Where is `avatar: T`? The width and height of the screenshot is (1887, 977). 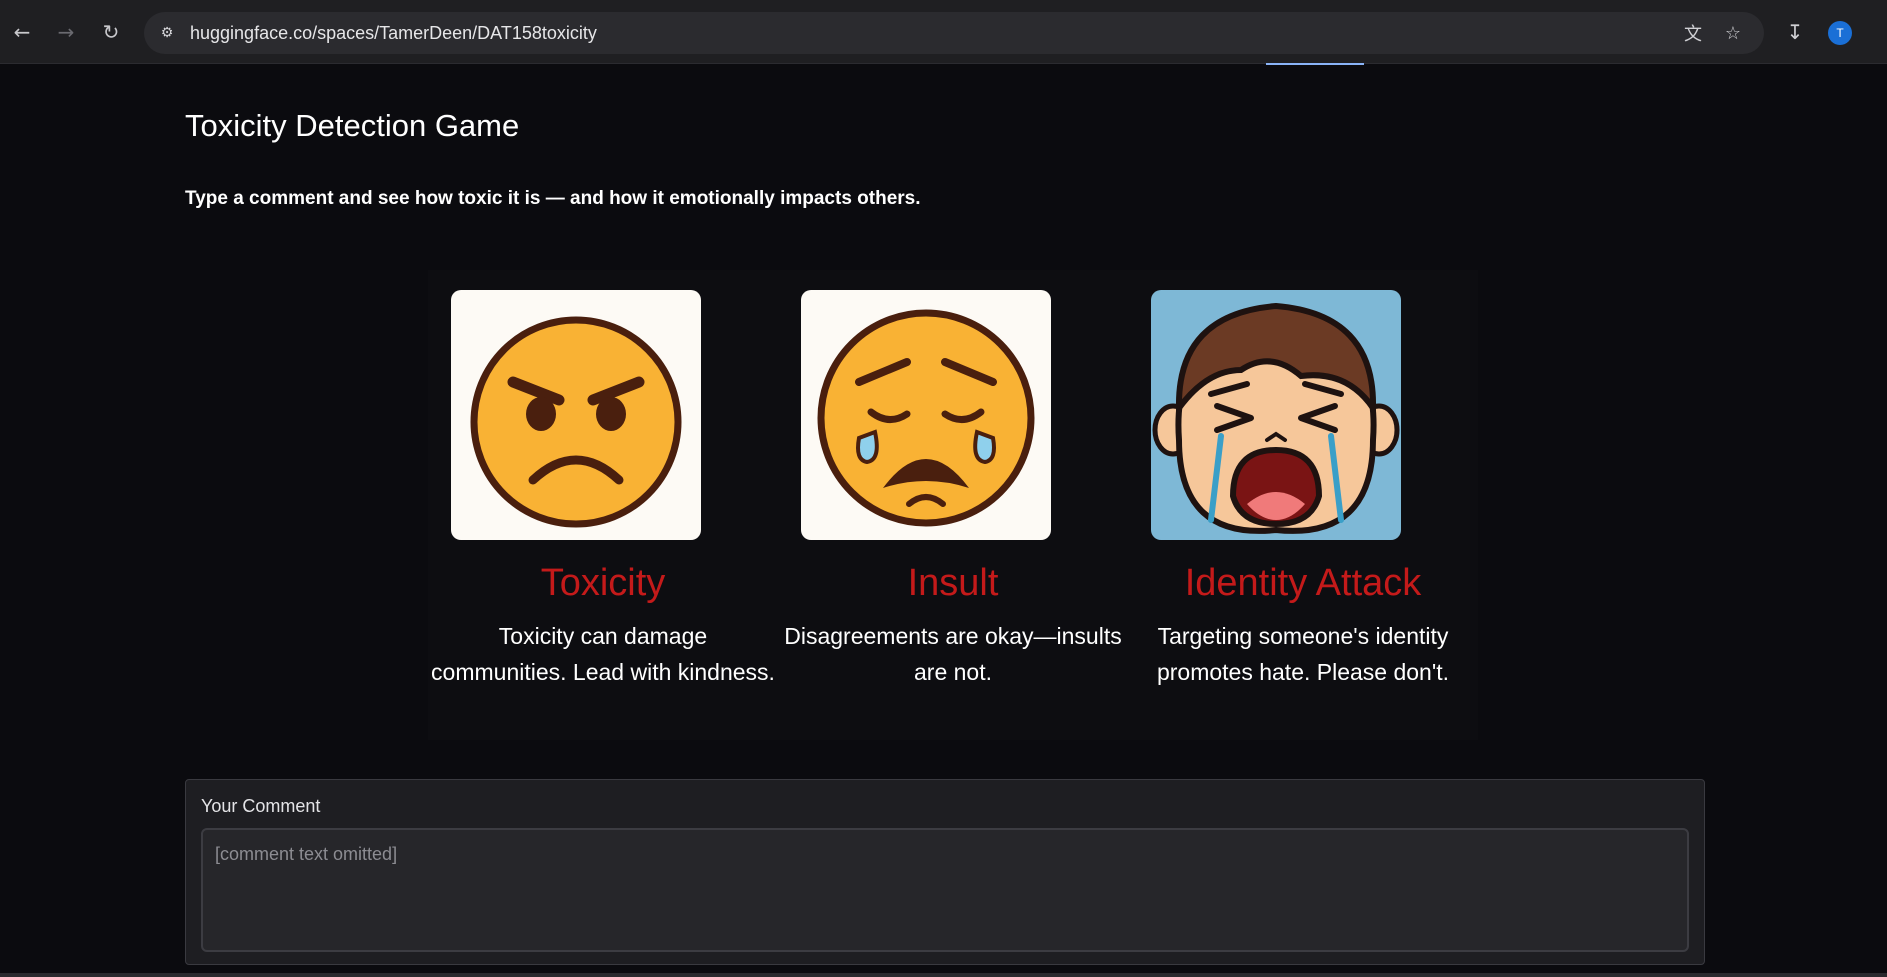
avatar: T is located at coordinates (1840, 33).